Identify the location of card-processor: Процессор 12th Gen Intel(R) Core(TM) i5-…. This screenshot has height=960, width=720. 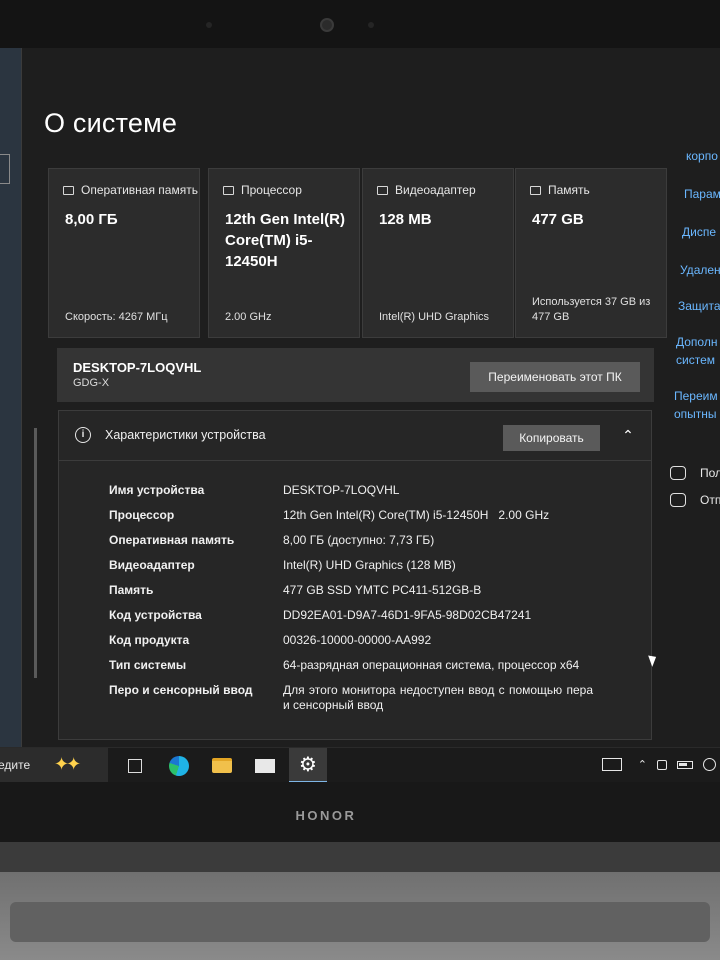
(284, 253).